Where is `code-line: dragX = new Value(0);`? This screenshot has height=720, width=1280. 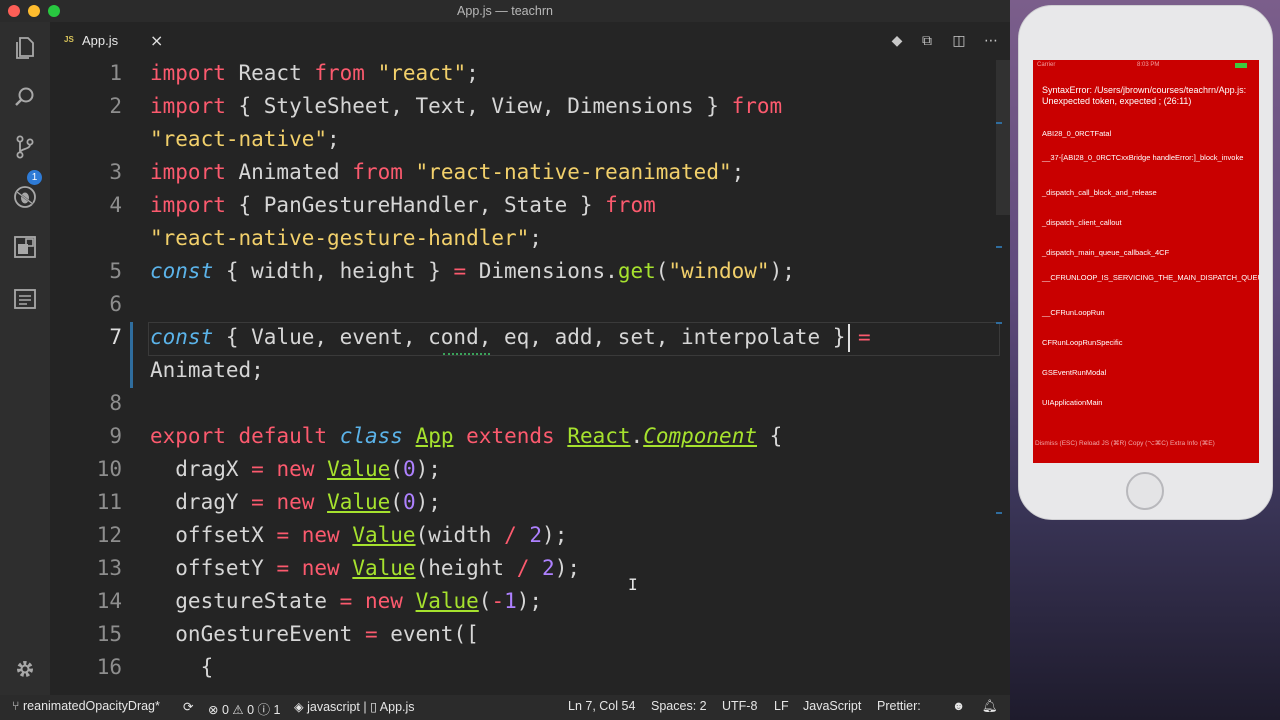
code-line: dragX = new Value(0); is located at coordinates (295, 469).